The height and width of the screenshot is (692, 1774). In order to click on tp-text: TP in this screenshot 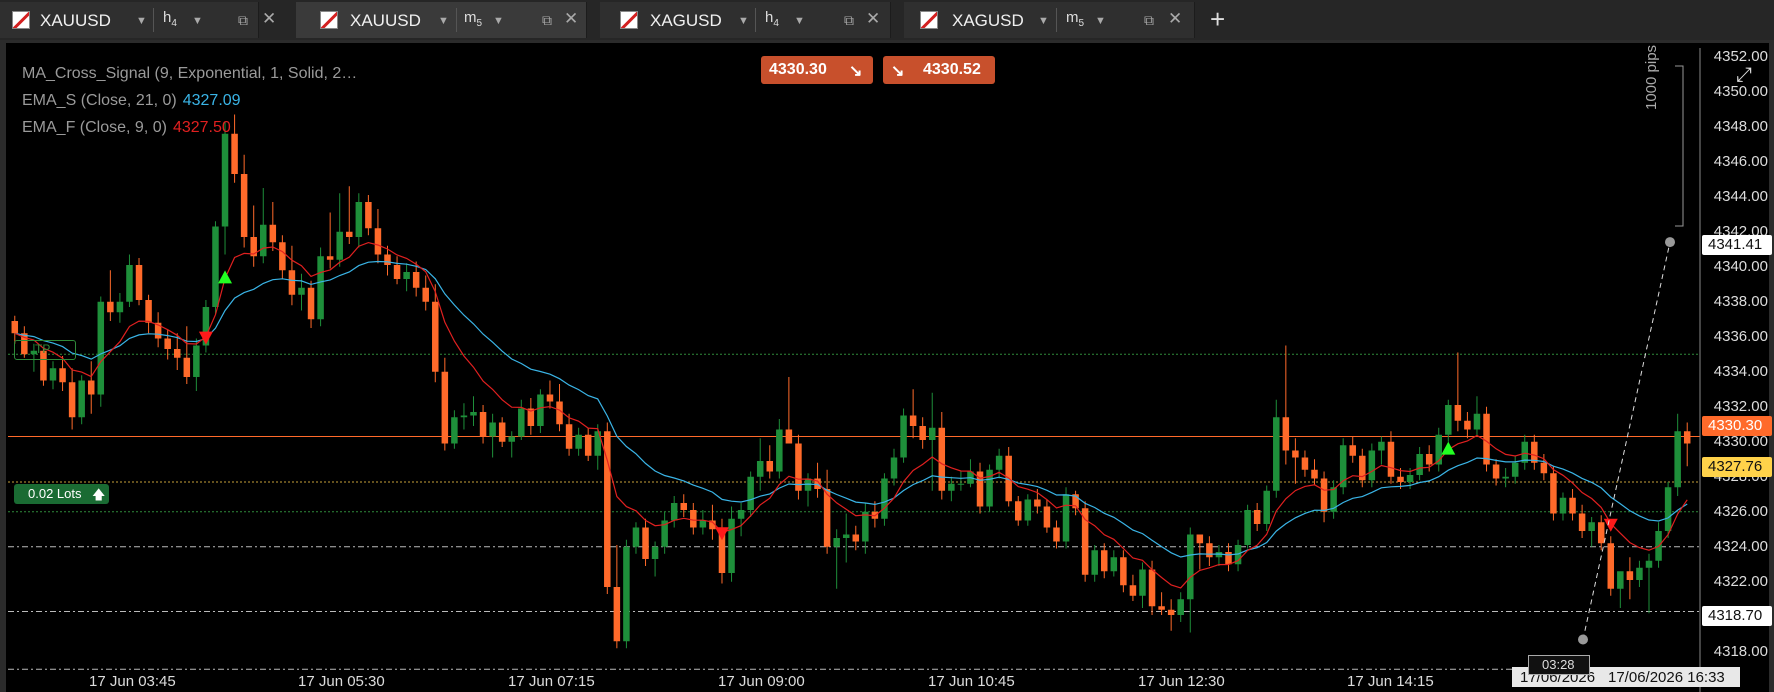, I will do `click(43, 349)`.